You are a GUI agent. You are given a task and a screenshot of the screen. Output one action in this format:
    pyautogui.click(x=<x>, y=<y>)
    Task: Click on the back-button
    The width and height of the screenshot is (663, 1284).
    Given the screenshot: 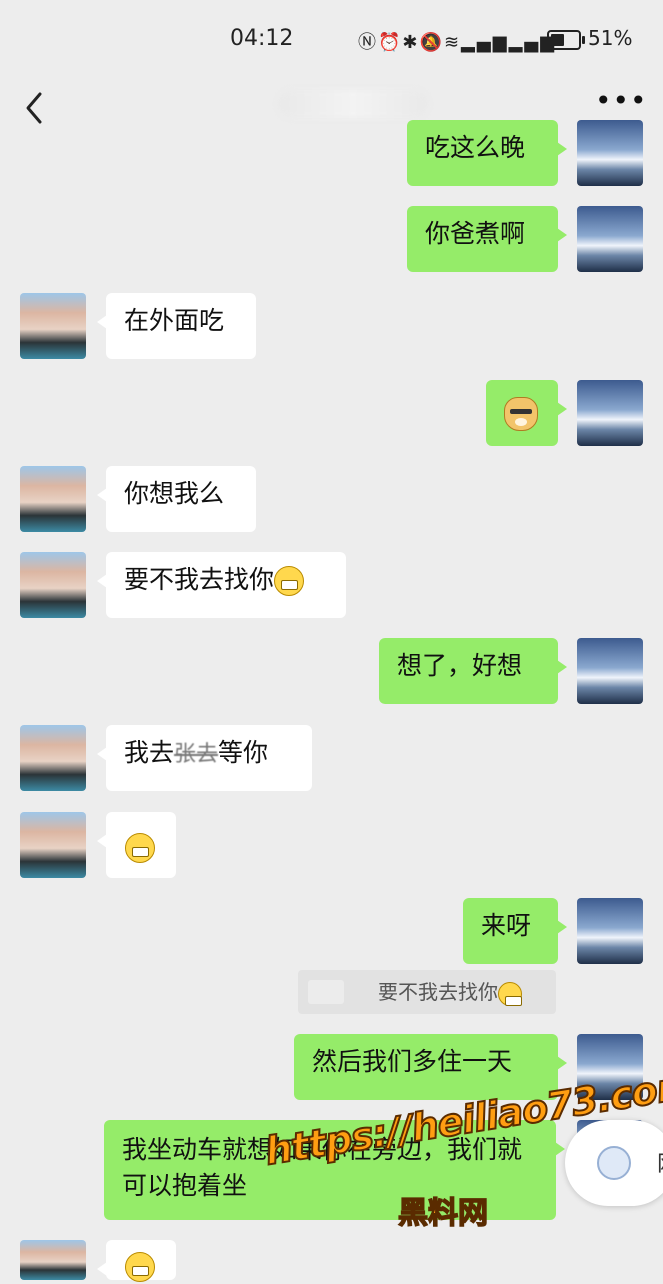 What is the action you would take?
    pyautogui.click(x=38, y=106)
    